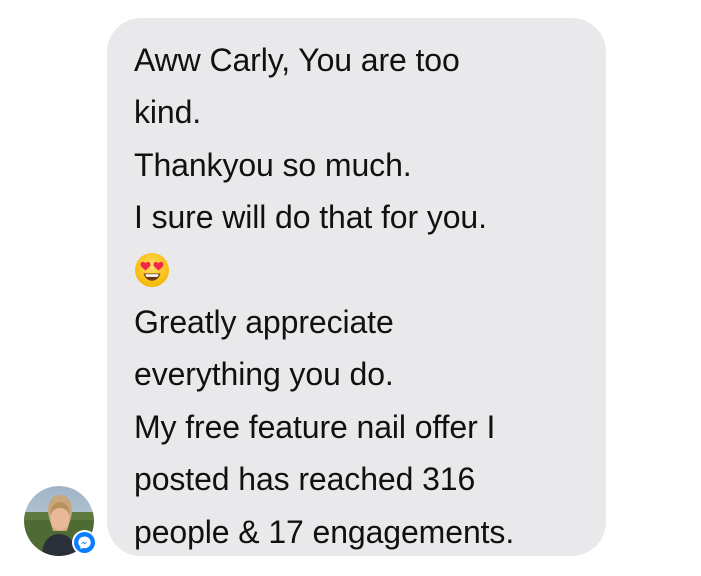 The width and height of the screenshot is (701, 576). I want to click on message-line: people & 17 engagements., so click(324, 531).